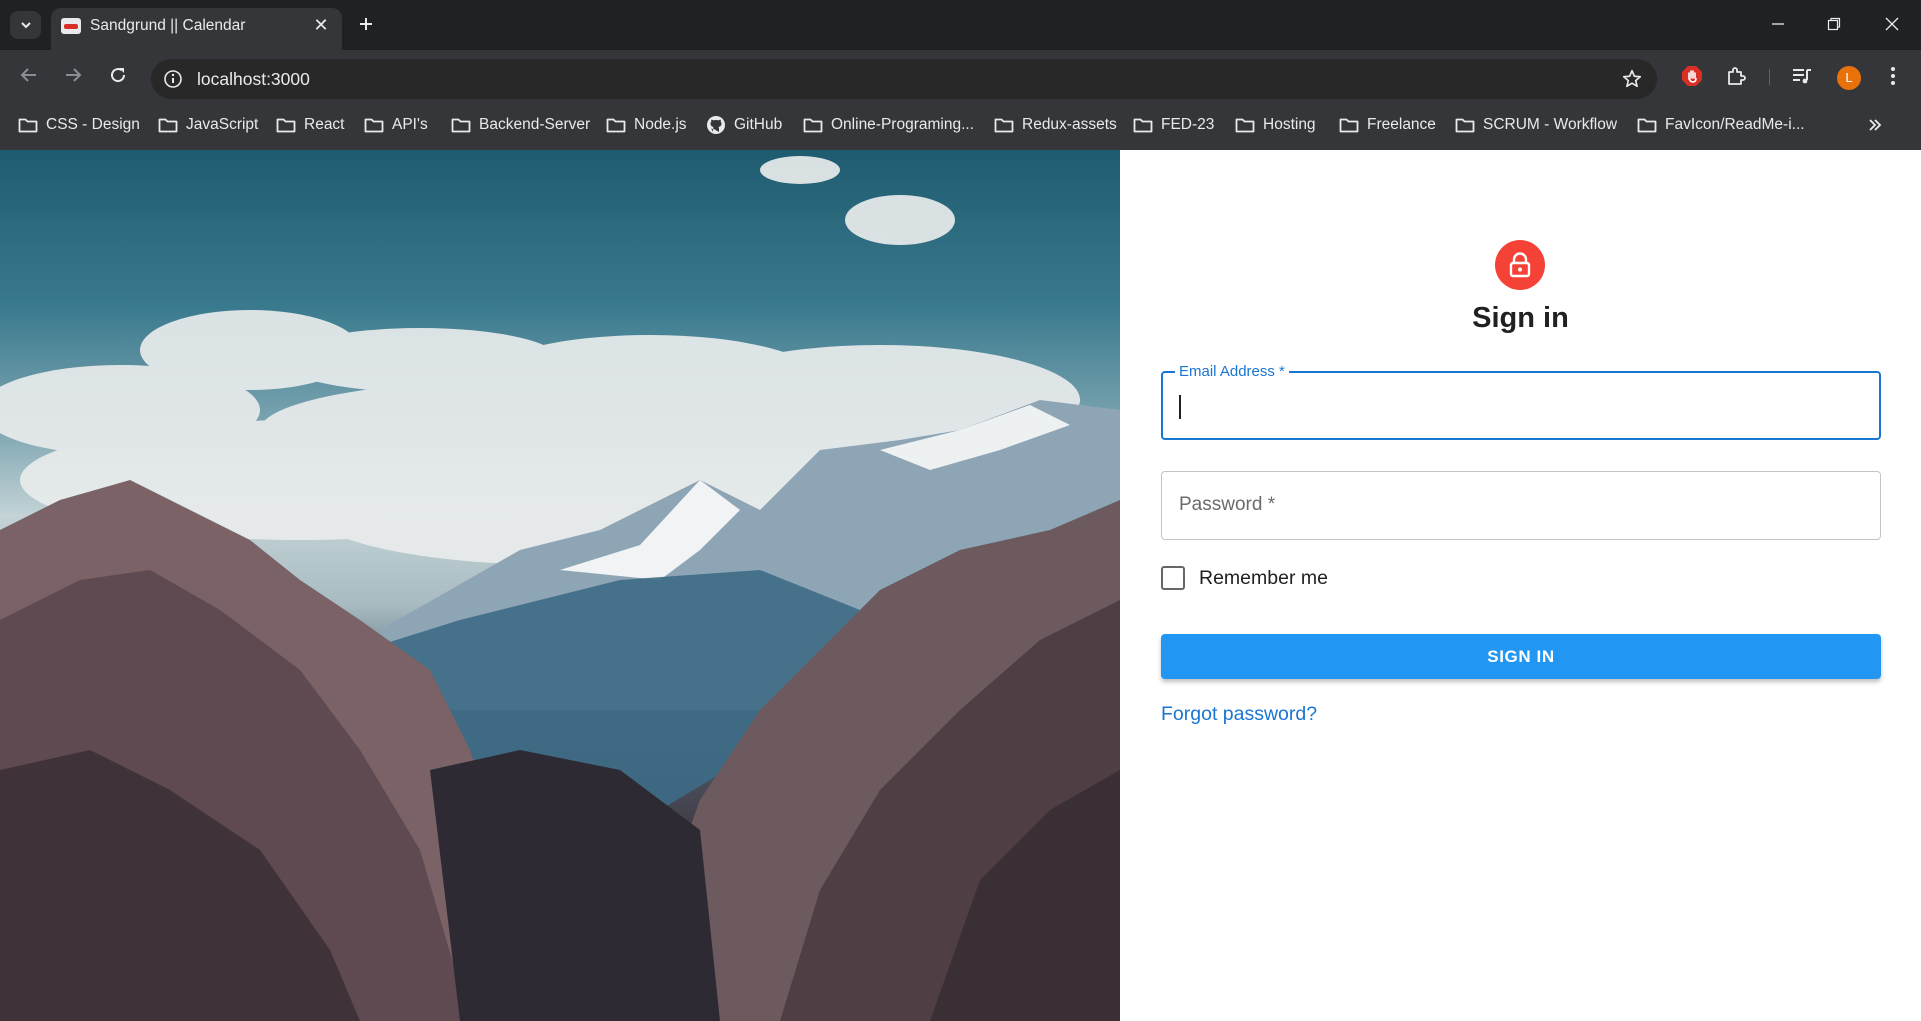 Image resolution: width=1921 pixels, height=1021 pixels. Describe the element at coordinates (1401, 124) in the screenshot. I see `bookmark-label: Freelance` at that location.